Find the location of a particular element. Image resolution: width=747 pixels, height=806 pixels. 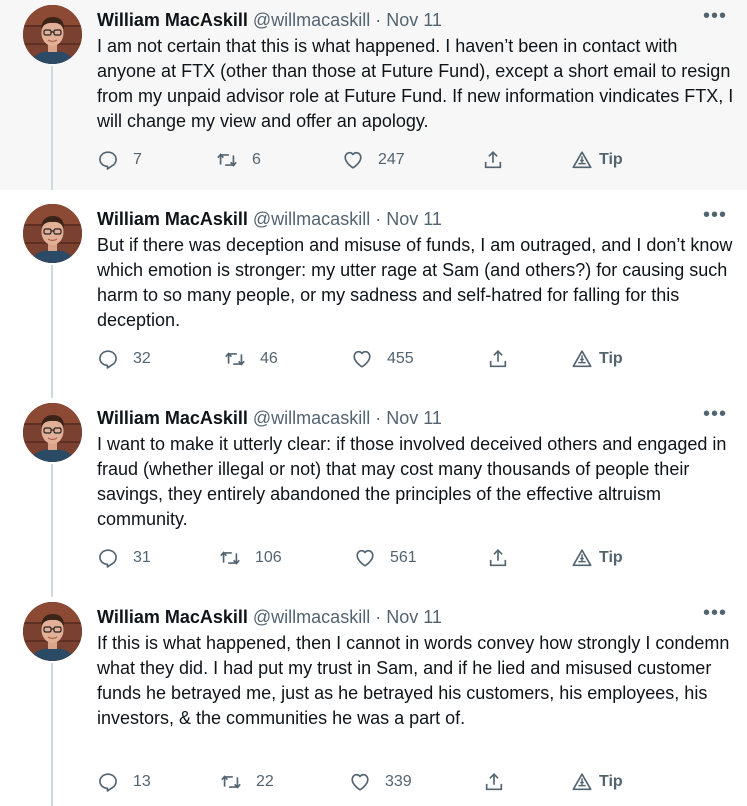

retweet-button: 106 is located at coordinates (250, 558).